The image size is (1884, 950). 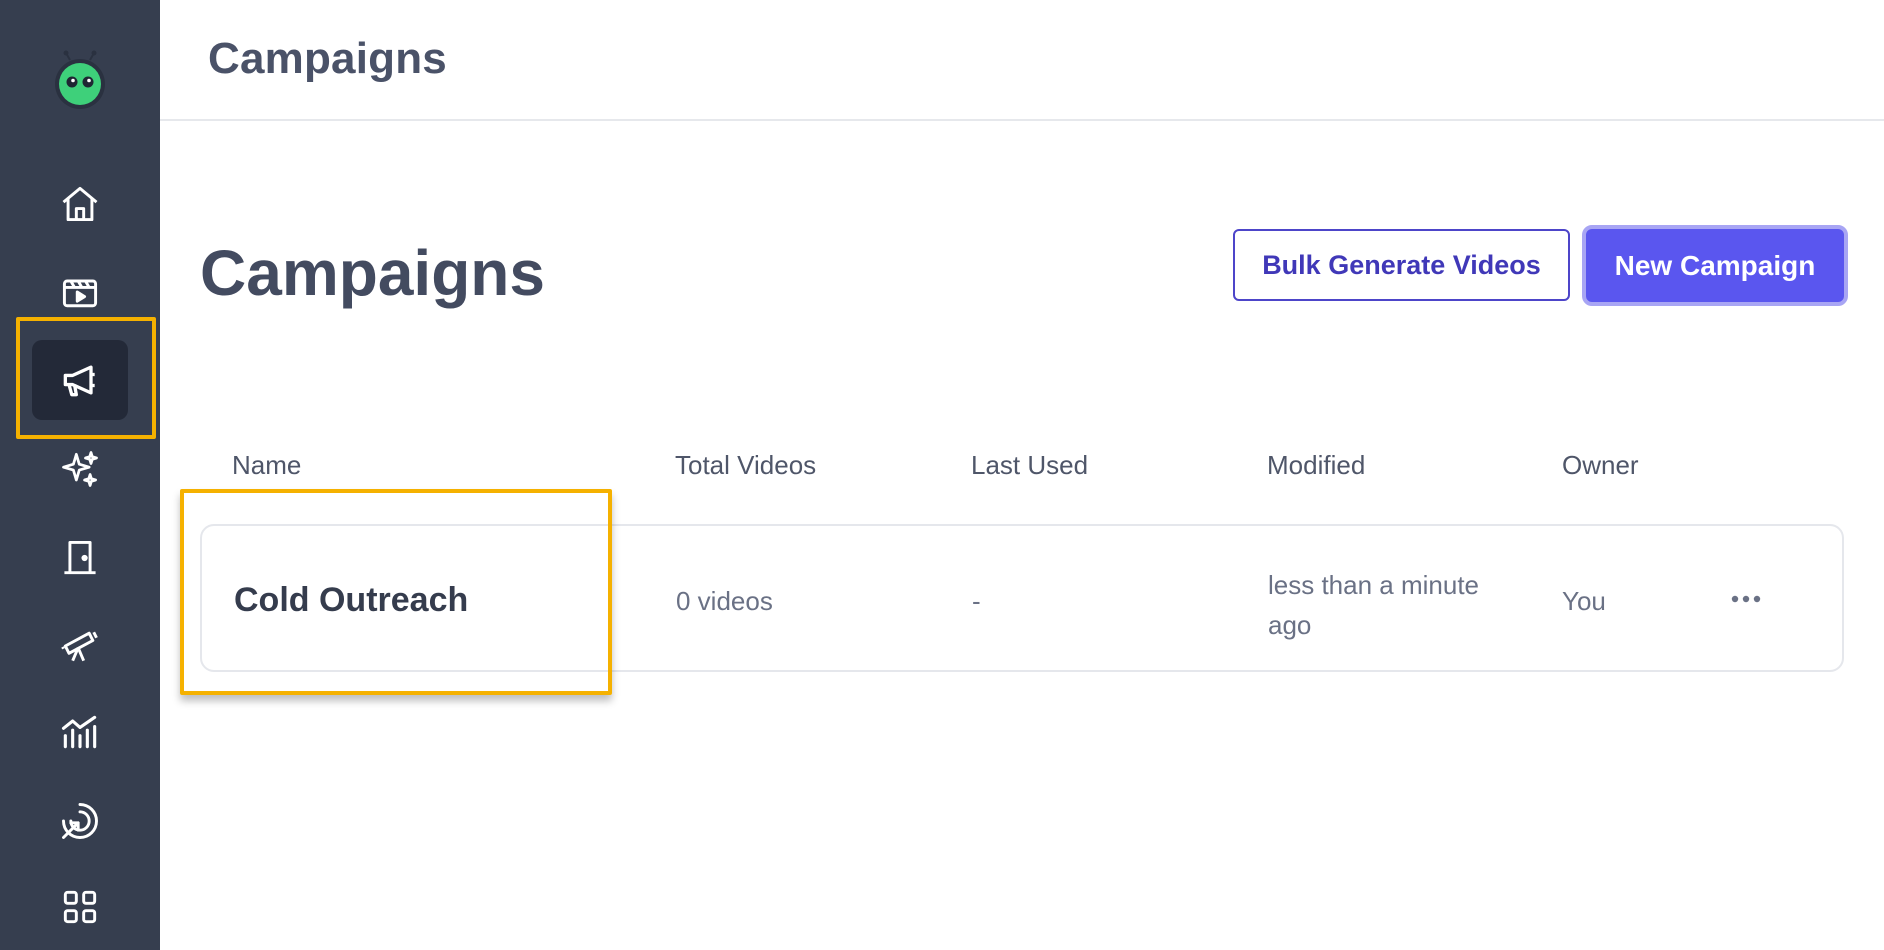 What do you see at coordinates (1401, 265) in the screenshot?
I see `bulk-generate-videos-button: Bulk Generate Videos` at bounding box center [1401, 265].